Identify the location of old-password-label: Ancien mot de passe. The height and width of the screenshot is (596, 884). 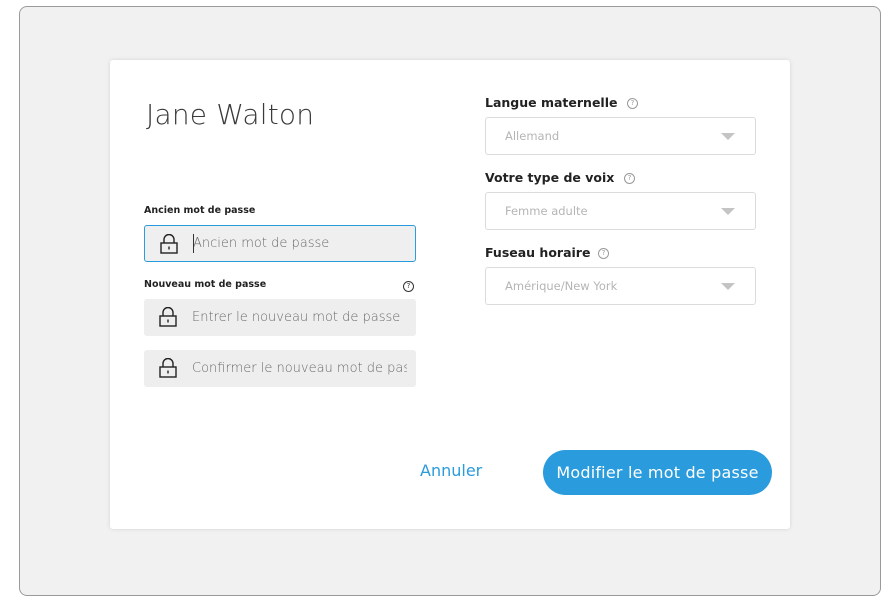
(200, 210).